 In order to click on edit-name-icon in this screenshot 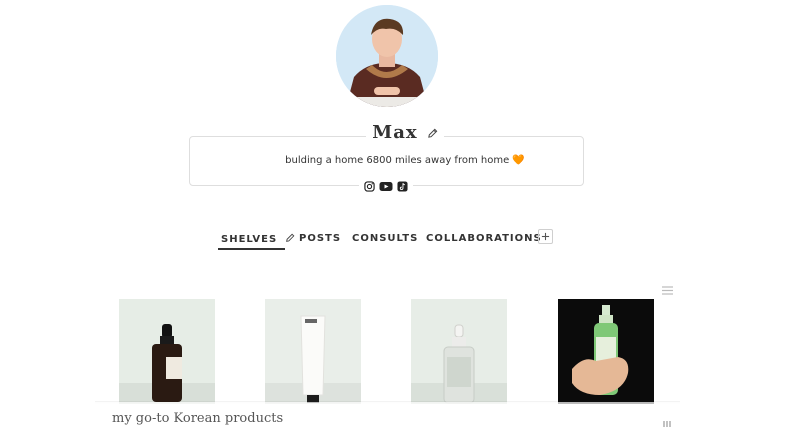, I will do `click(432, 133)`.